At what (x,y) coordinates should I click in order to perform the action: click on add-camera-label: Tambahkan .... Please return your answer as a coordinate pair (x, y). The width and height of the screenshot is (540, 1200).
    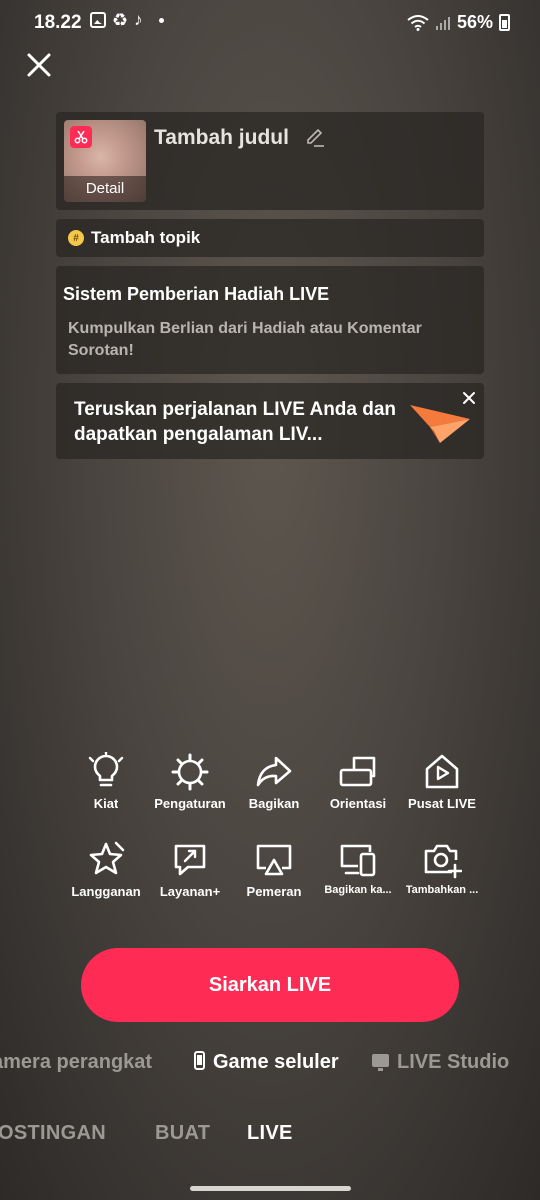
    Looking at the image, I should click on (442, 890).